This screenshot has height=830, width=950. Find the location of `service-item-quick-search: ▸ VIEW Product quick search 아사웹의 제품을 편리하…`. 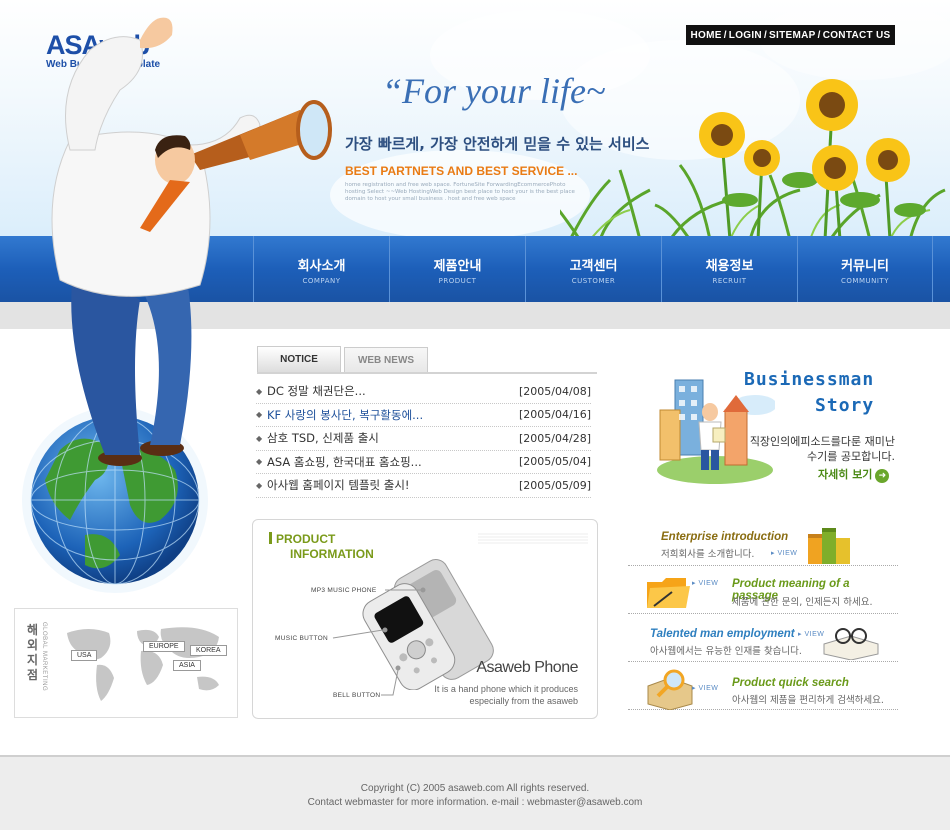

service-item-quick-search: ▸ VIEW Product quick search 아사웹의 제품을 편리하… is located at coordinates (763, 686).